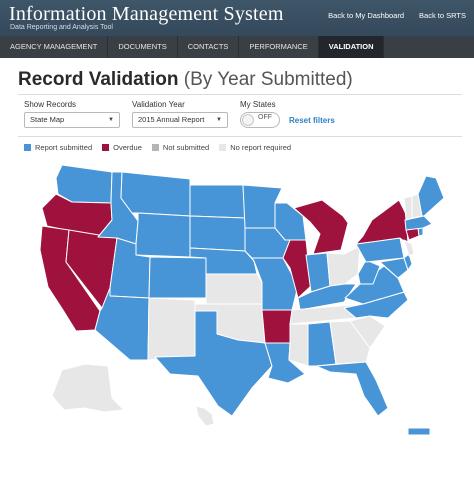 This screenshot has width=474, height=488. What do you see at coordinates (61, 27) in the screenshot?
I see `app-subtitle: Data Reporting and Analysis Tool` at bounding box center [61, 27].